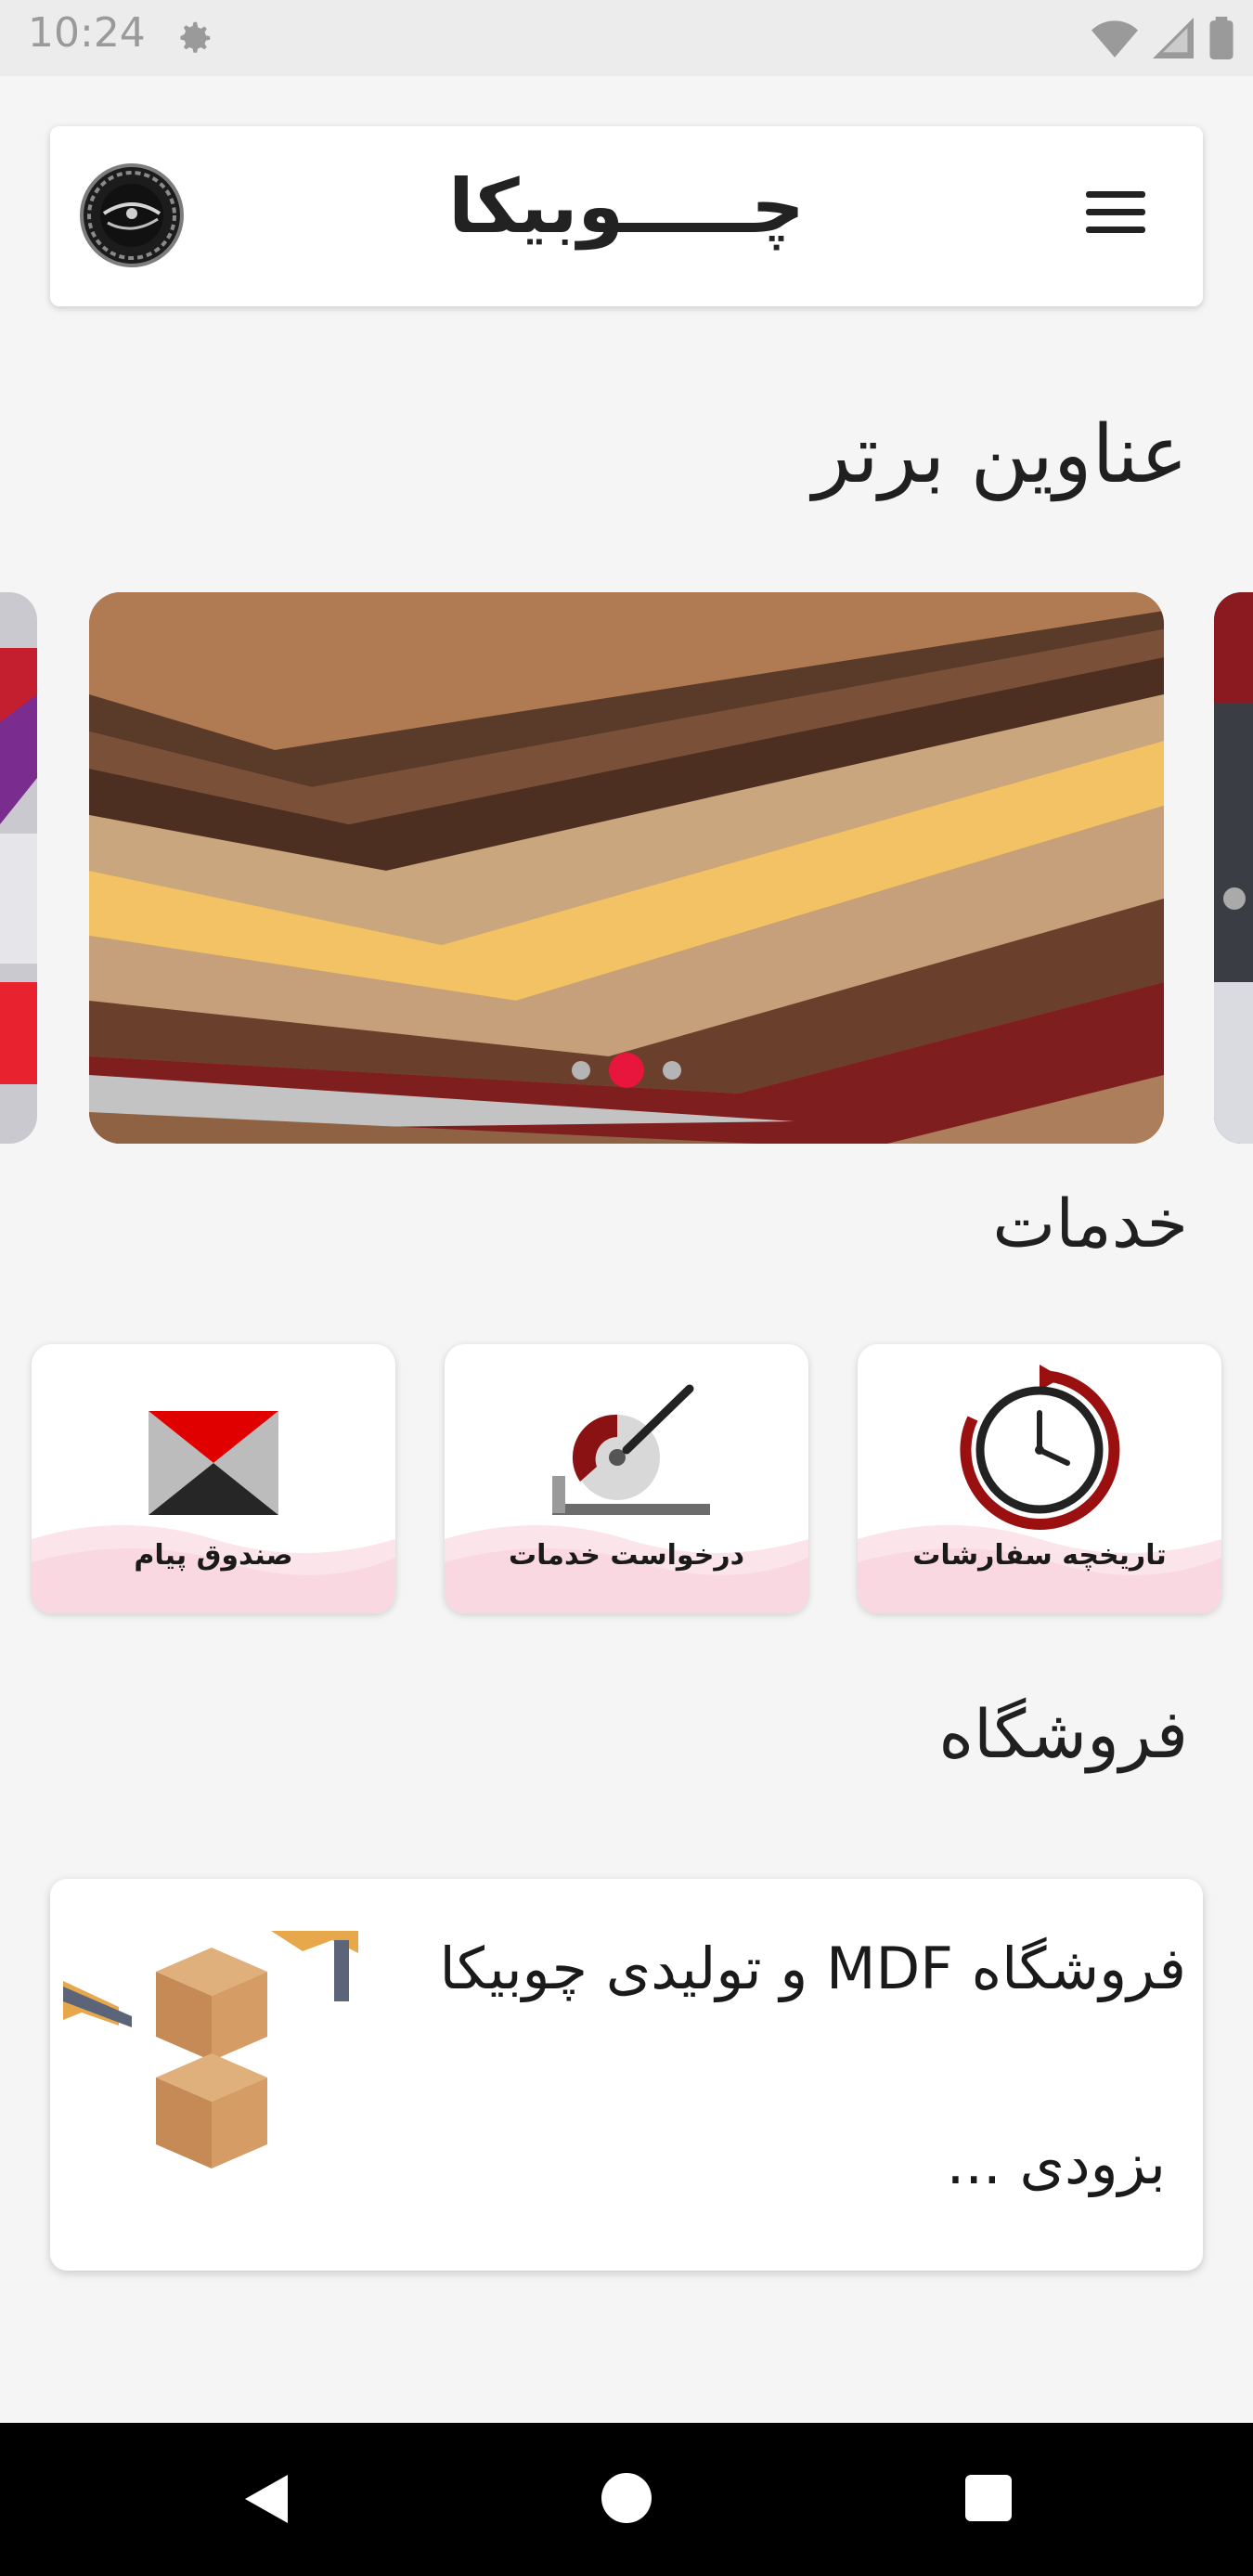 The image size is (1253, 2576). I want to click on status-time: 10:24, so click(87, 33).